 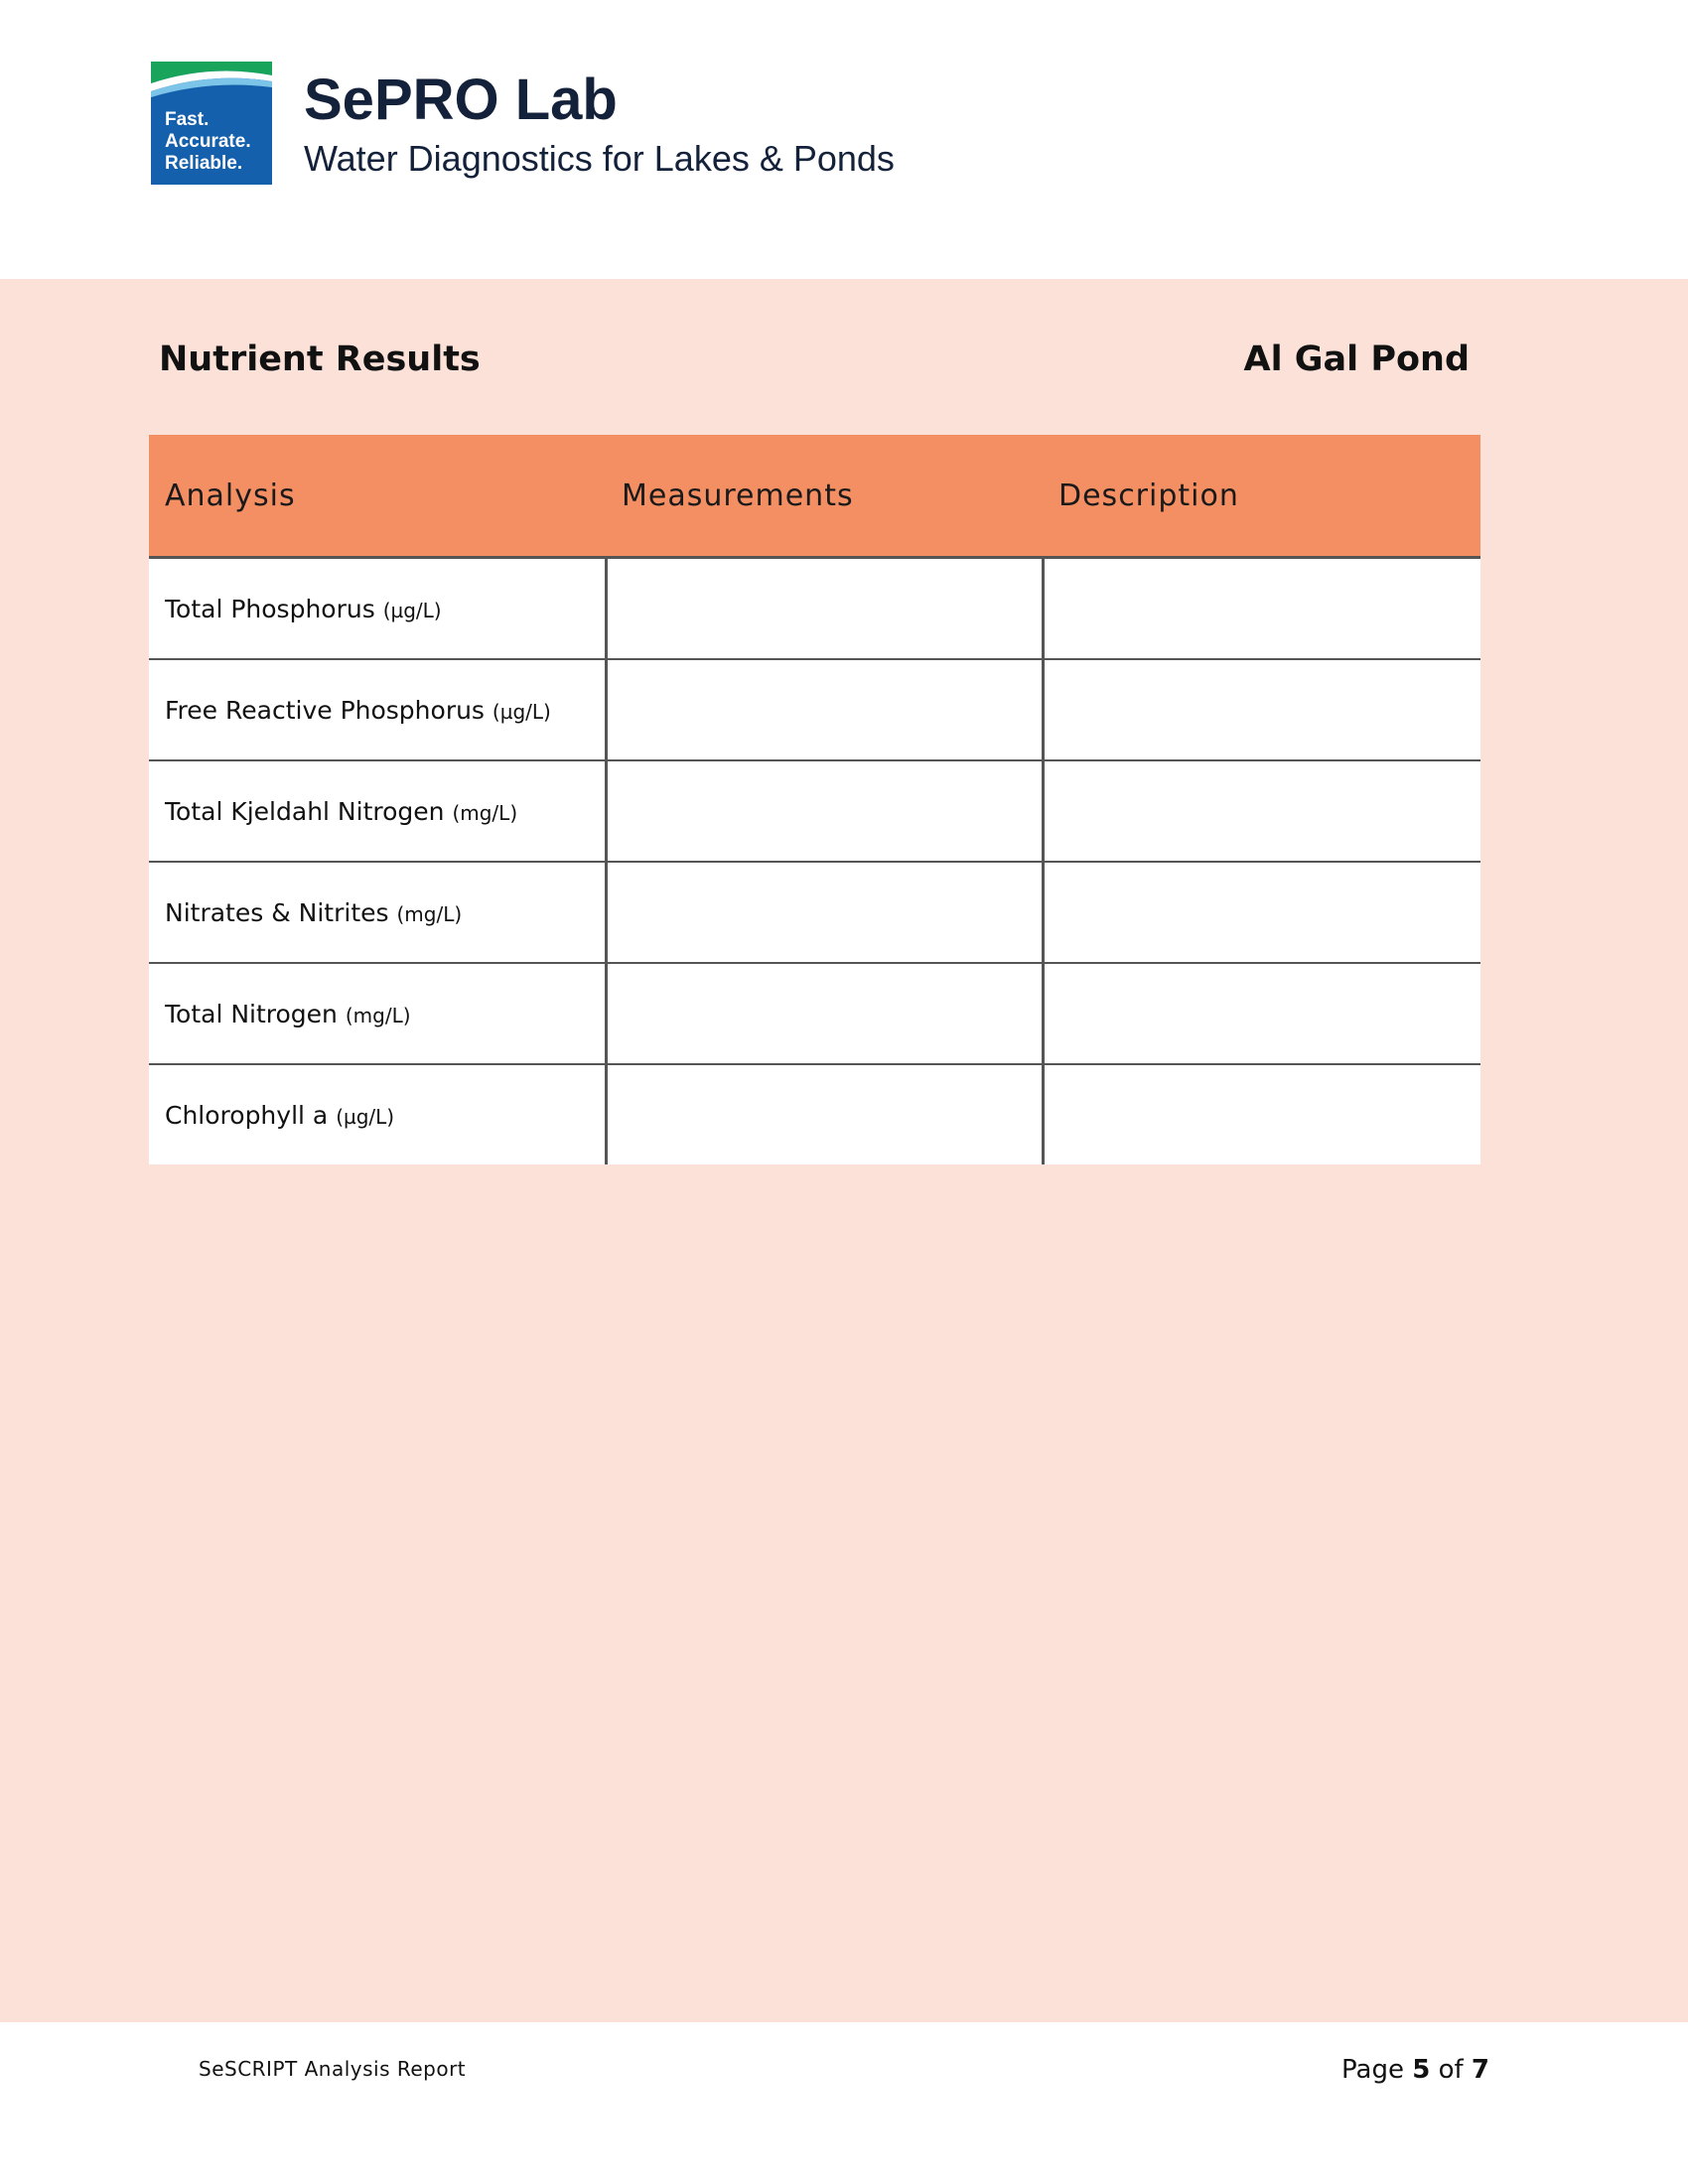 I want to click on table-row: Free Reactive Phosphorus (µg/L), so click(x=814, y=710).